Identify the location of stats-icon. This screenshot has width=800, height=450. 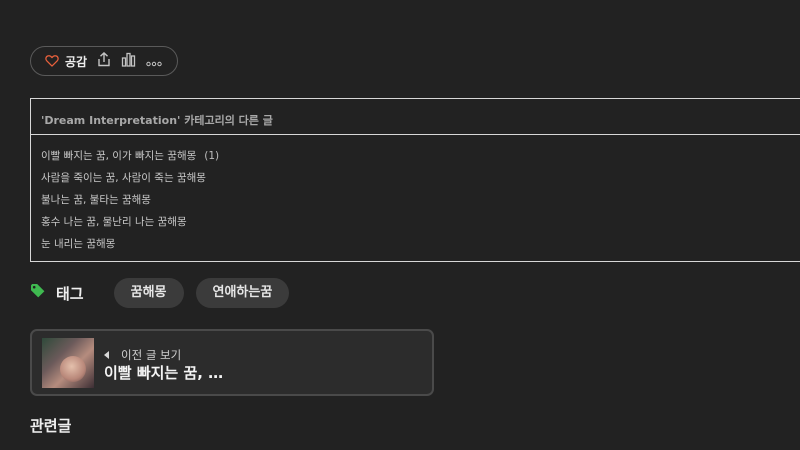
(128, 61).